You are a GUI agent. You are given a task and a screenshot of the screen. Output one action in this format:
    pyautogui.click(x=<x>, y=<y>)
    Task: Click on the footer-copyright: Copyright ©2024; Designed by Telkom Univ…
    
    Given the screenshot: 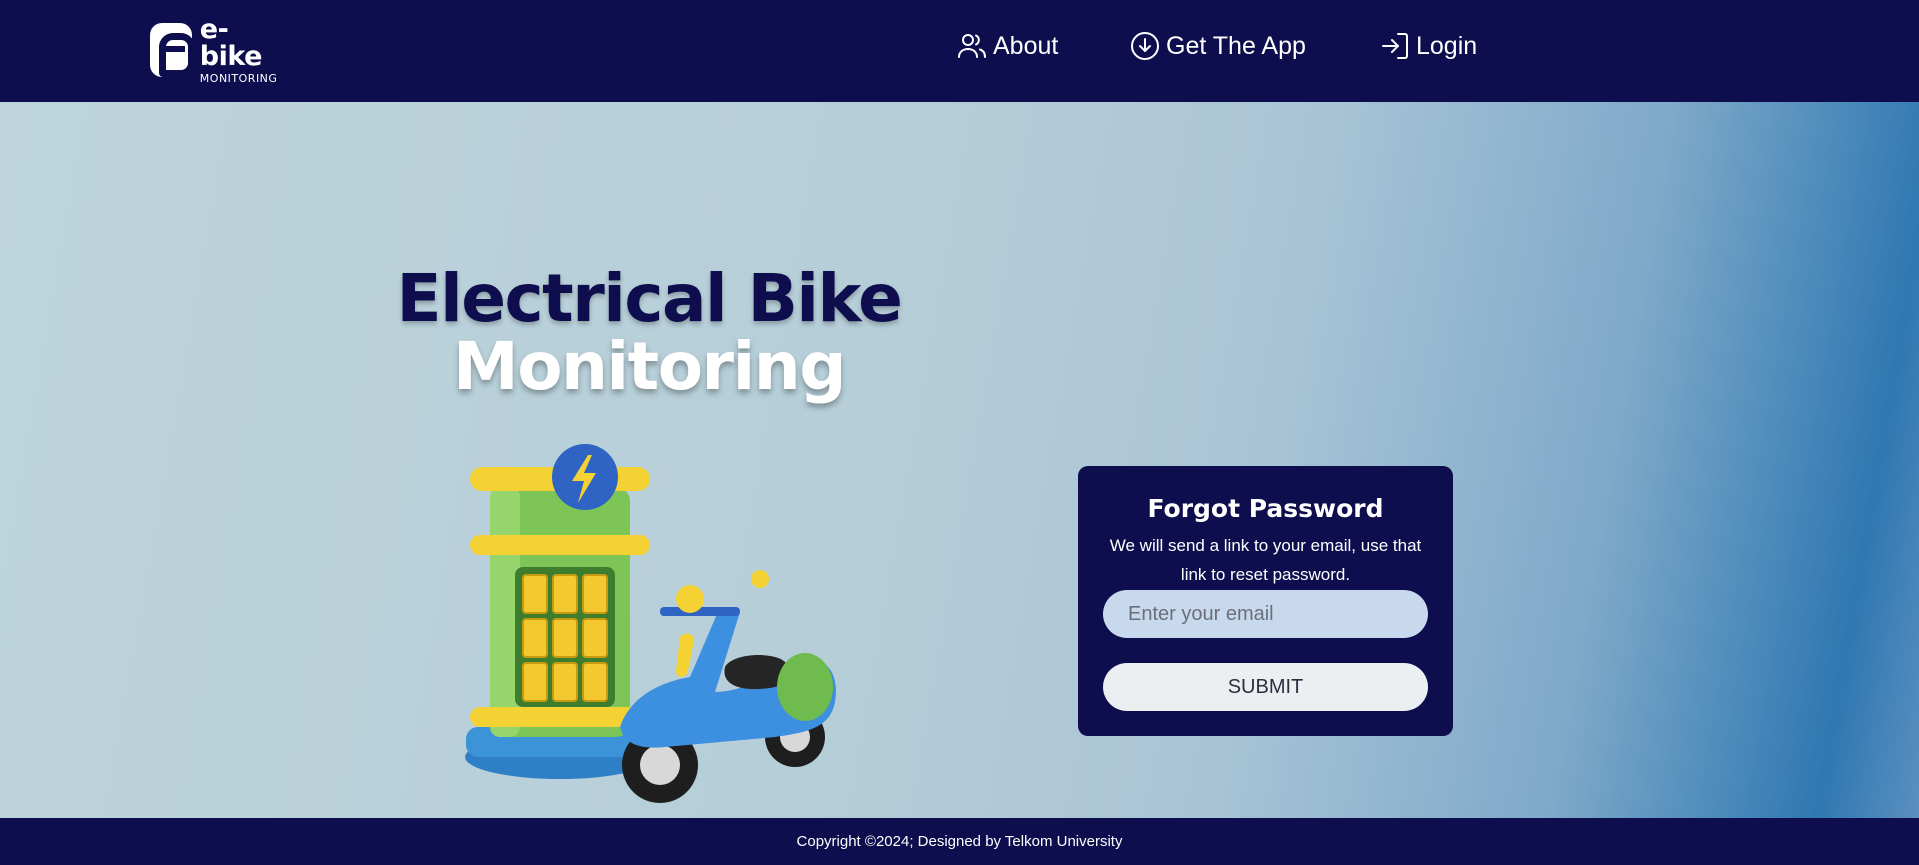 What is the action you would take?
    pyautogui.click(x=959, y=841)
    